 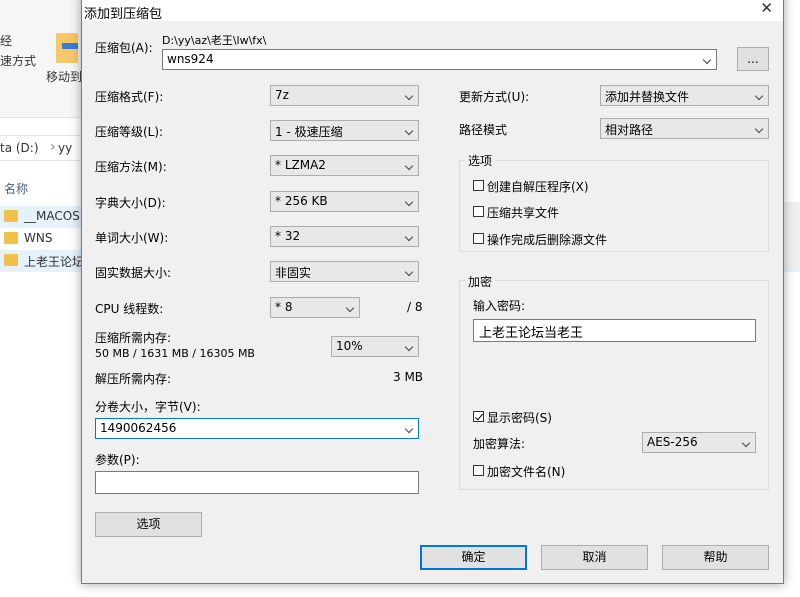 I want to click on mem-comp-detail: 50 MB / 1631 MB / 16305 MB, so click(x=175, y=353).